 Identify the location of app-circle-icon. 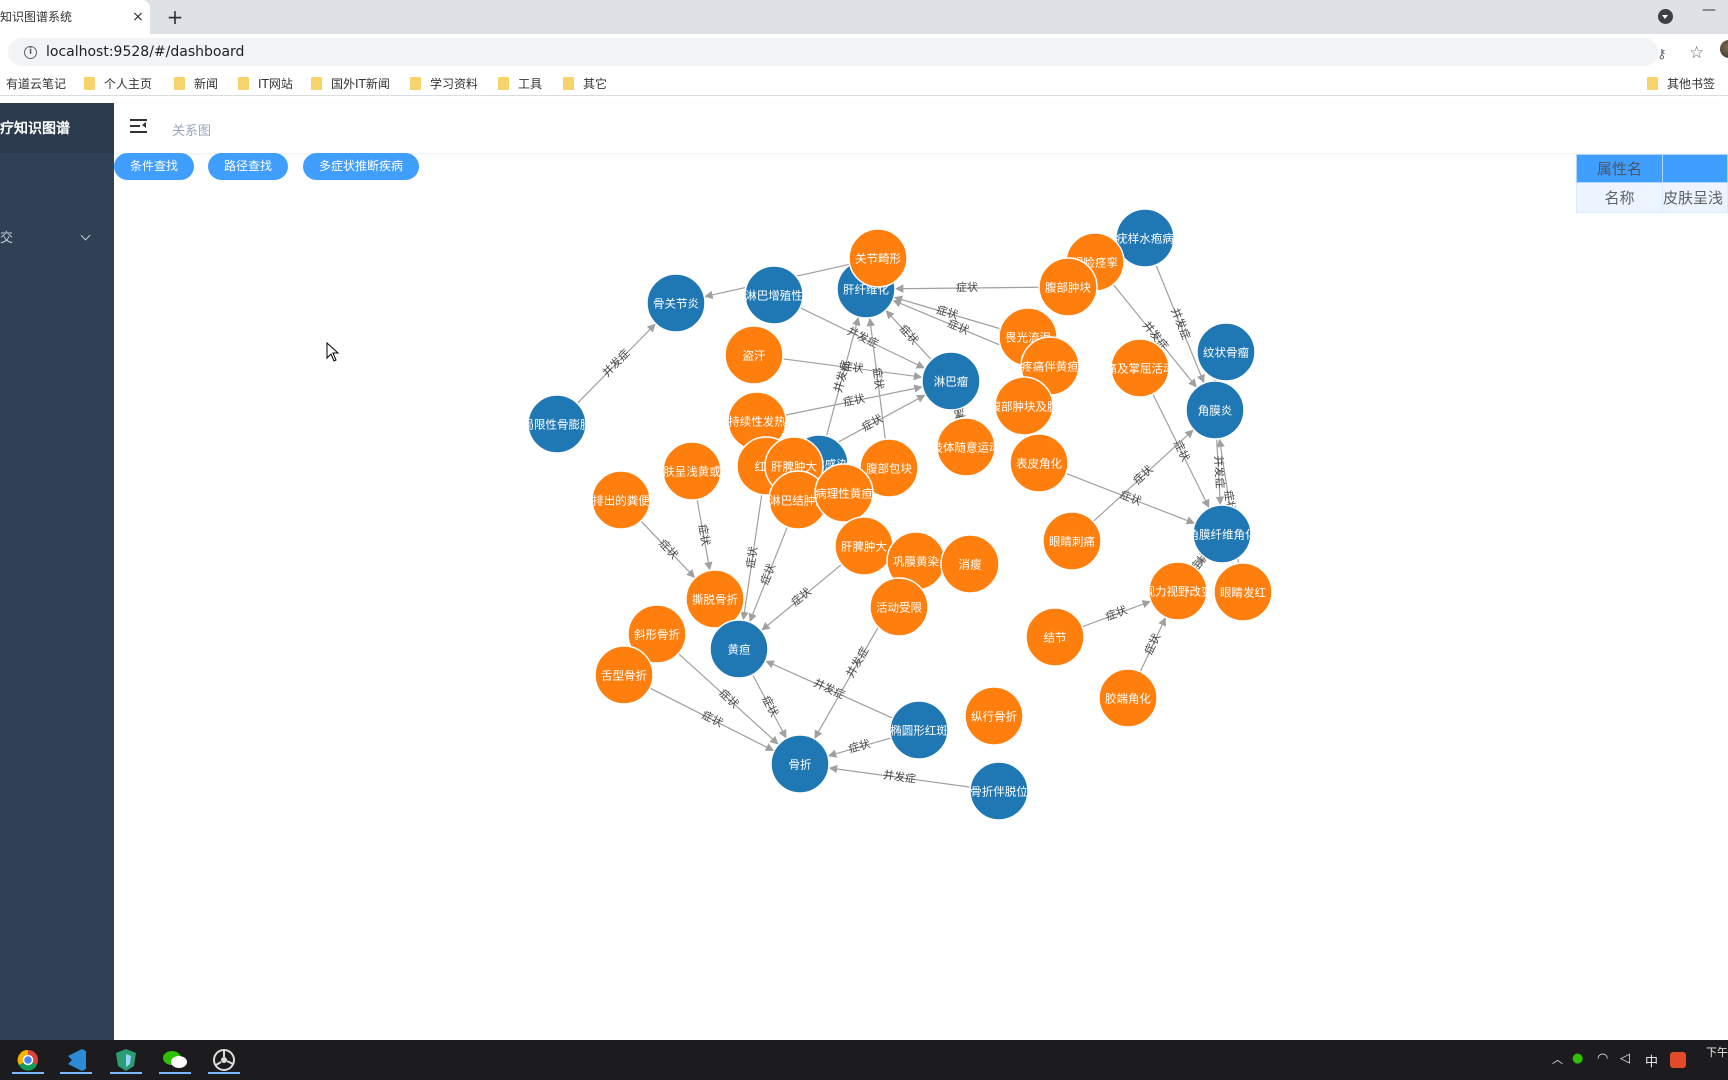
(224, 1060).